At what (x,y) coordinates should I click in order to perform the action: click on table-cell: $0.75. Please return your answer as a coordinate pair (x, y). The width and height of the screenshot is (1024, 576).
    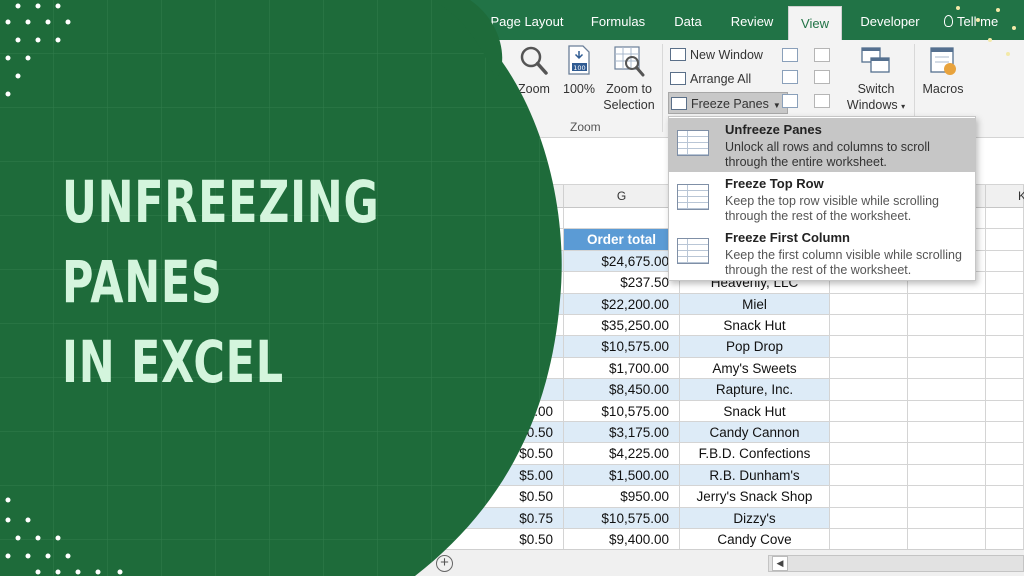
    Looking at the image, I should click on (497, 518).